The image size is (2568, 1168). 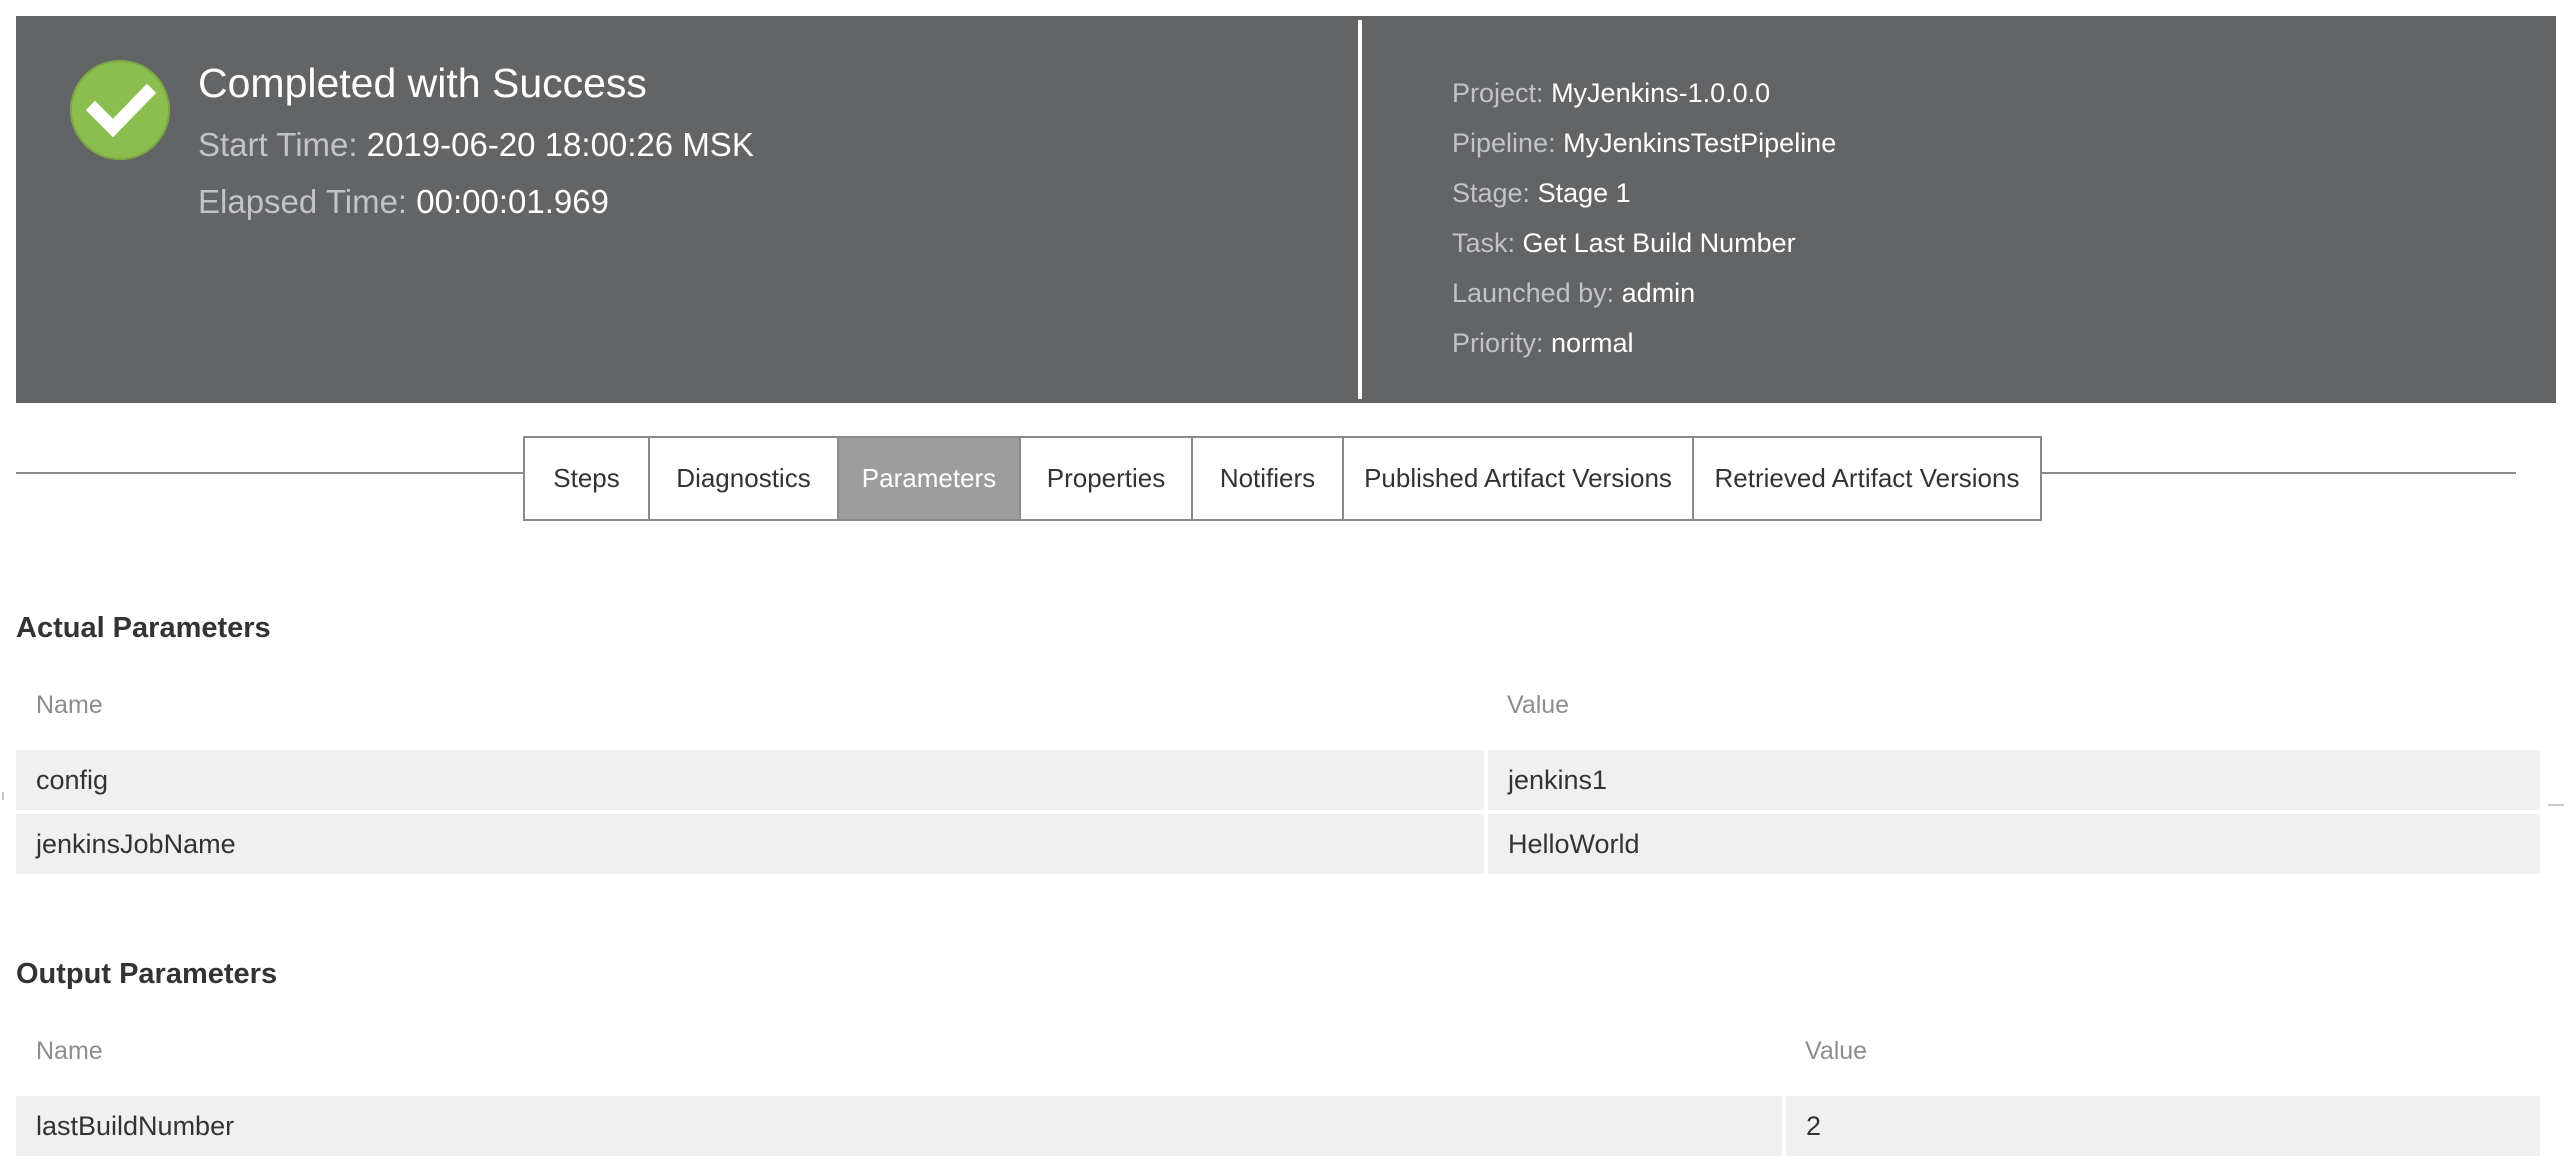 I want to click on output-parameters-value-header: Value, so click(x=1836, y=1051).